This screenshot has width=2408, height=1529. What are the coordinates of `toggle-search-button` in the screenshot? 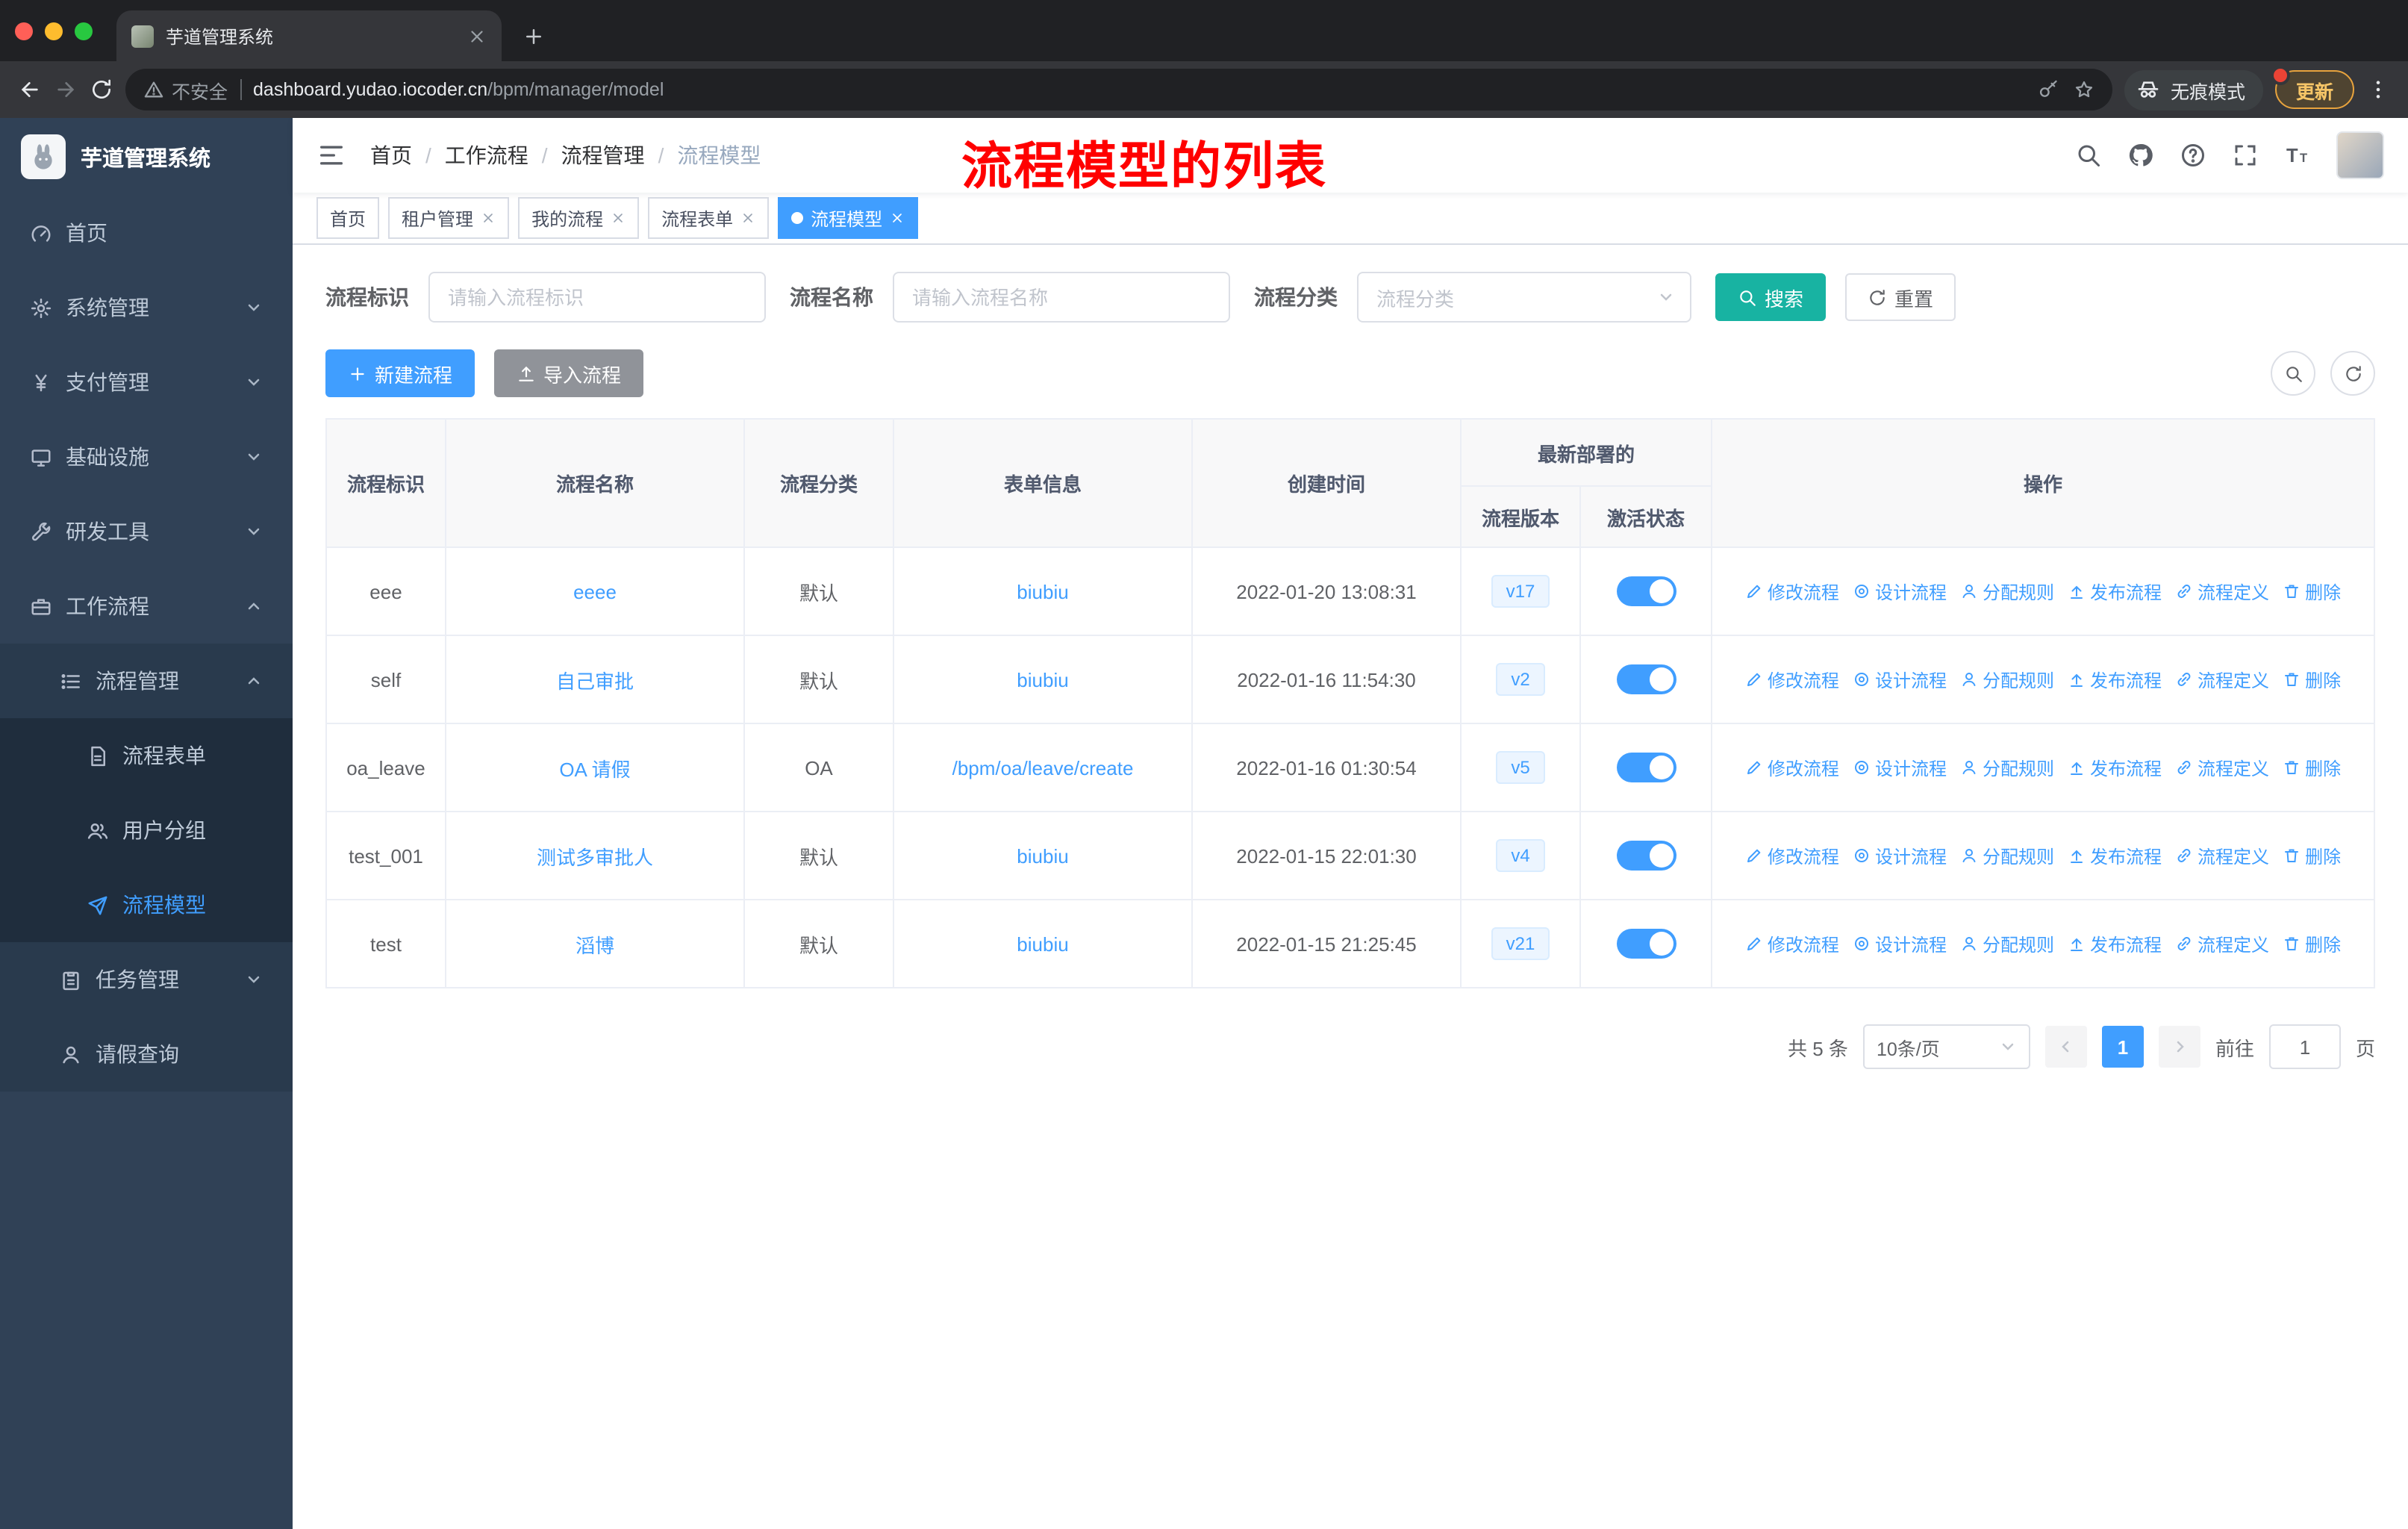 It's located at (2293, 373).